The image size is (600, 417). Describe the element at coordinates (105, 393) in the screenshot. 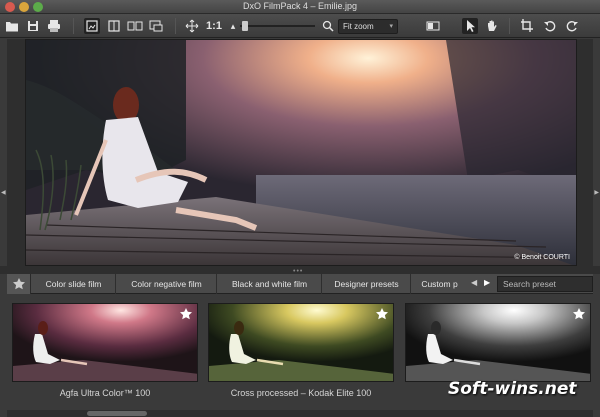

I see `preset-label: Agfa Ultra Color™ 100` at that location.